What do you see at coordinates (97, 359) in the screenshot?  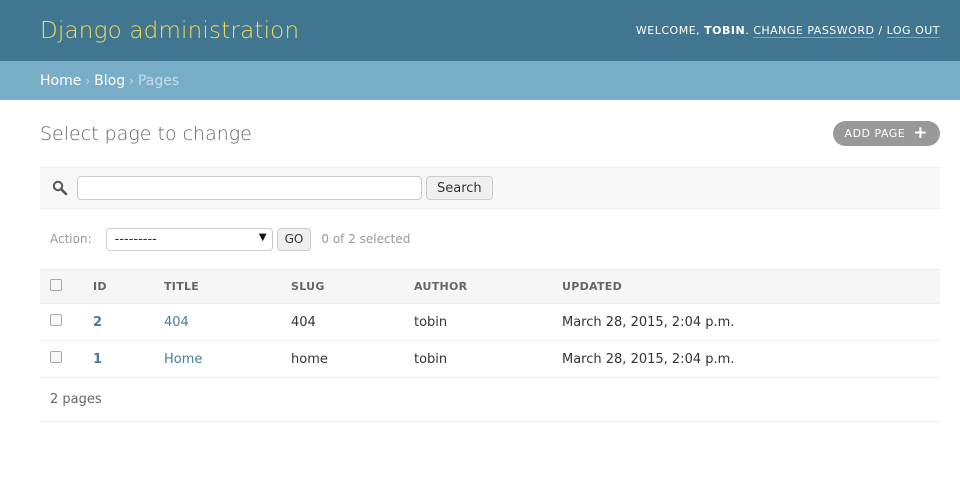 I see `row-id-link: 1` at bounding box center [97, 359].